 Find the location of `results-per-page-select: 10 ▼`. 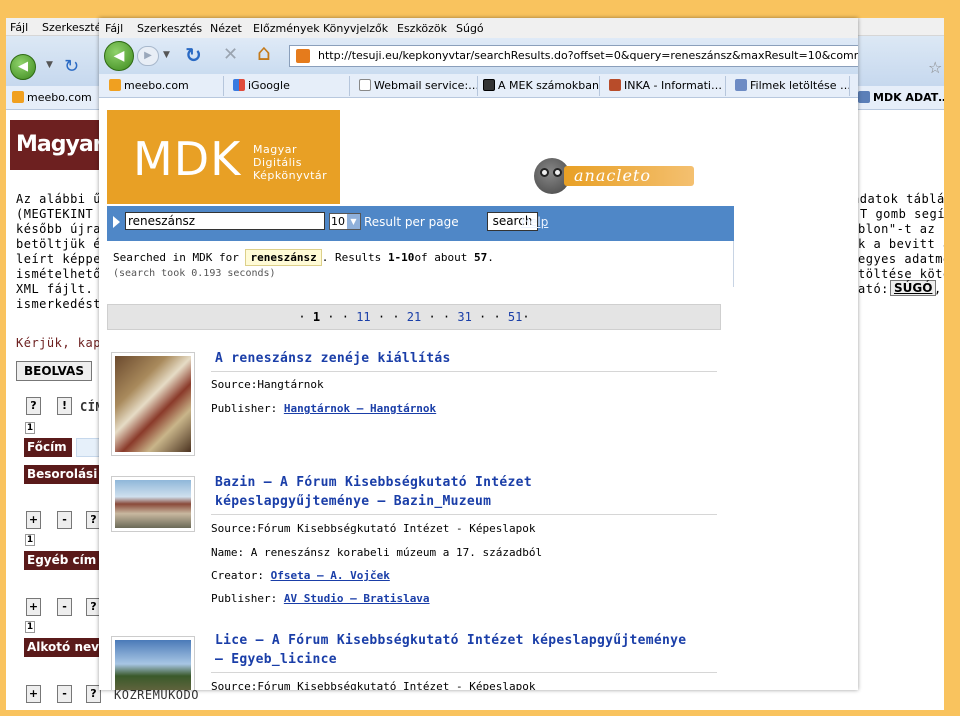

results-per-page-select: 10 ▼ is located at coordinates (345, 221).